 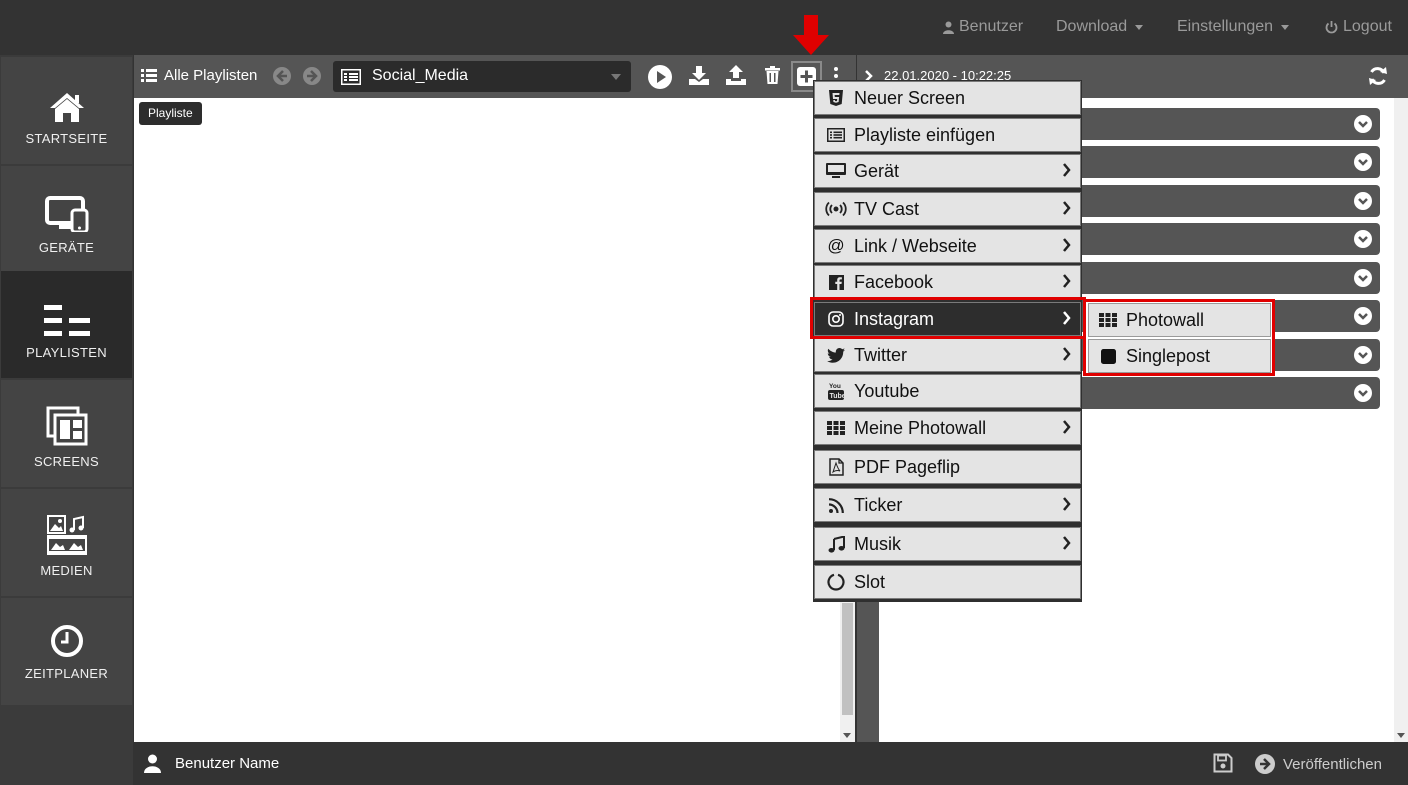 I want to click on instagram-icon, so click(x=836, y=319).